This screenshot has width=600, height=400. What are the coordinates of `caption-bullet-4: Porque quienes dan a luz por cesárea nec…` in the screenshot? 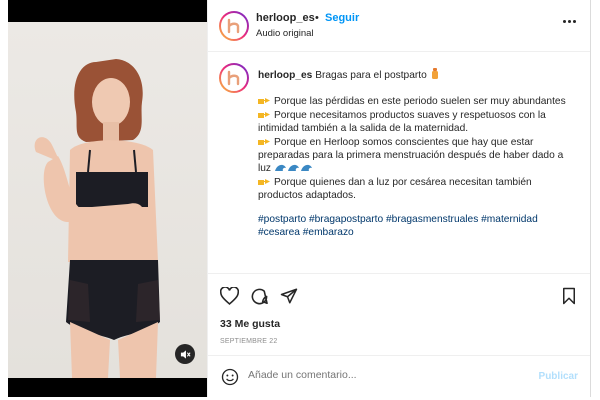 It's located at (395, 189).